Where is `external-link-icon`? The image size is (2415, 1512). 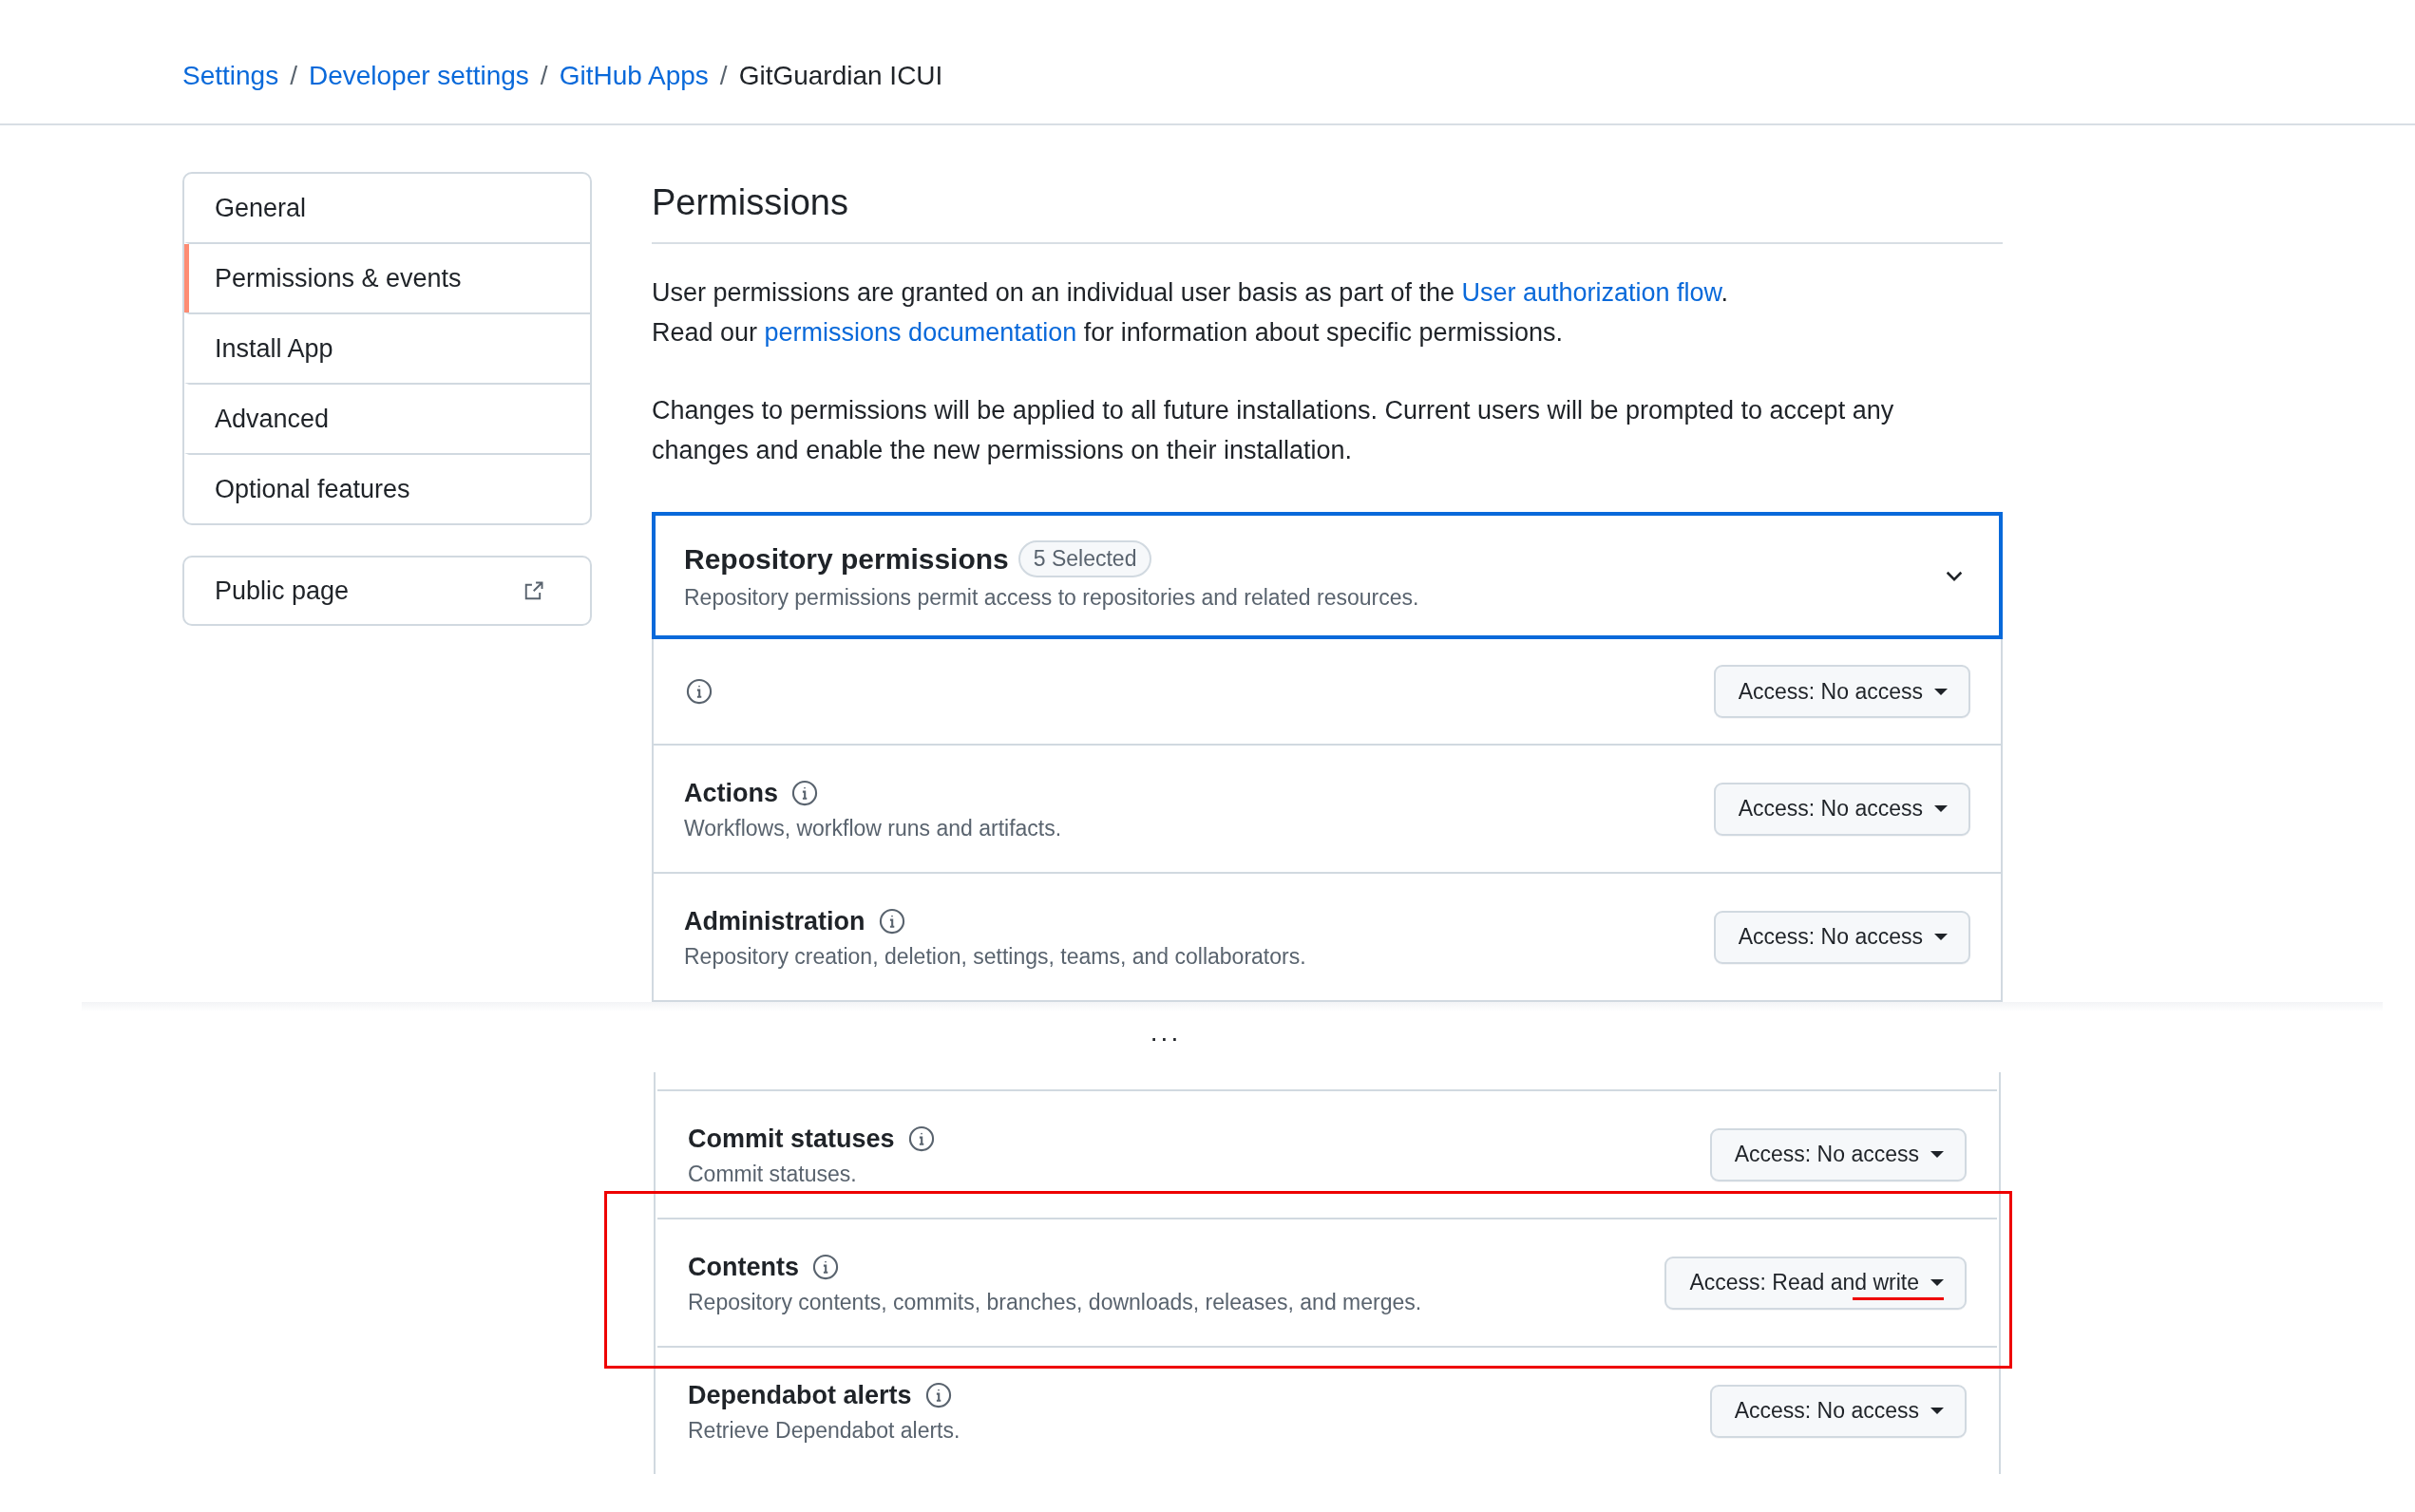 external-link-icon is located at coordinates (533, 591).